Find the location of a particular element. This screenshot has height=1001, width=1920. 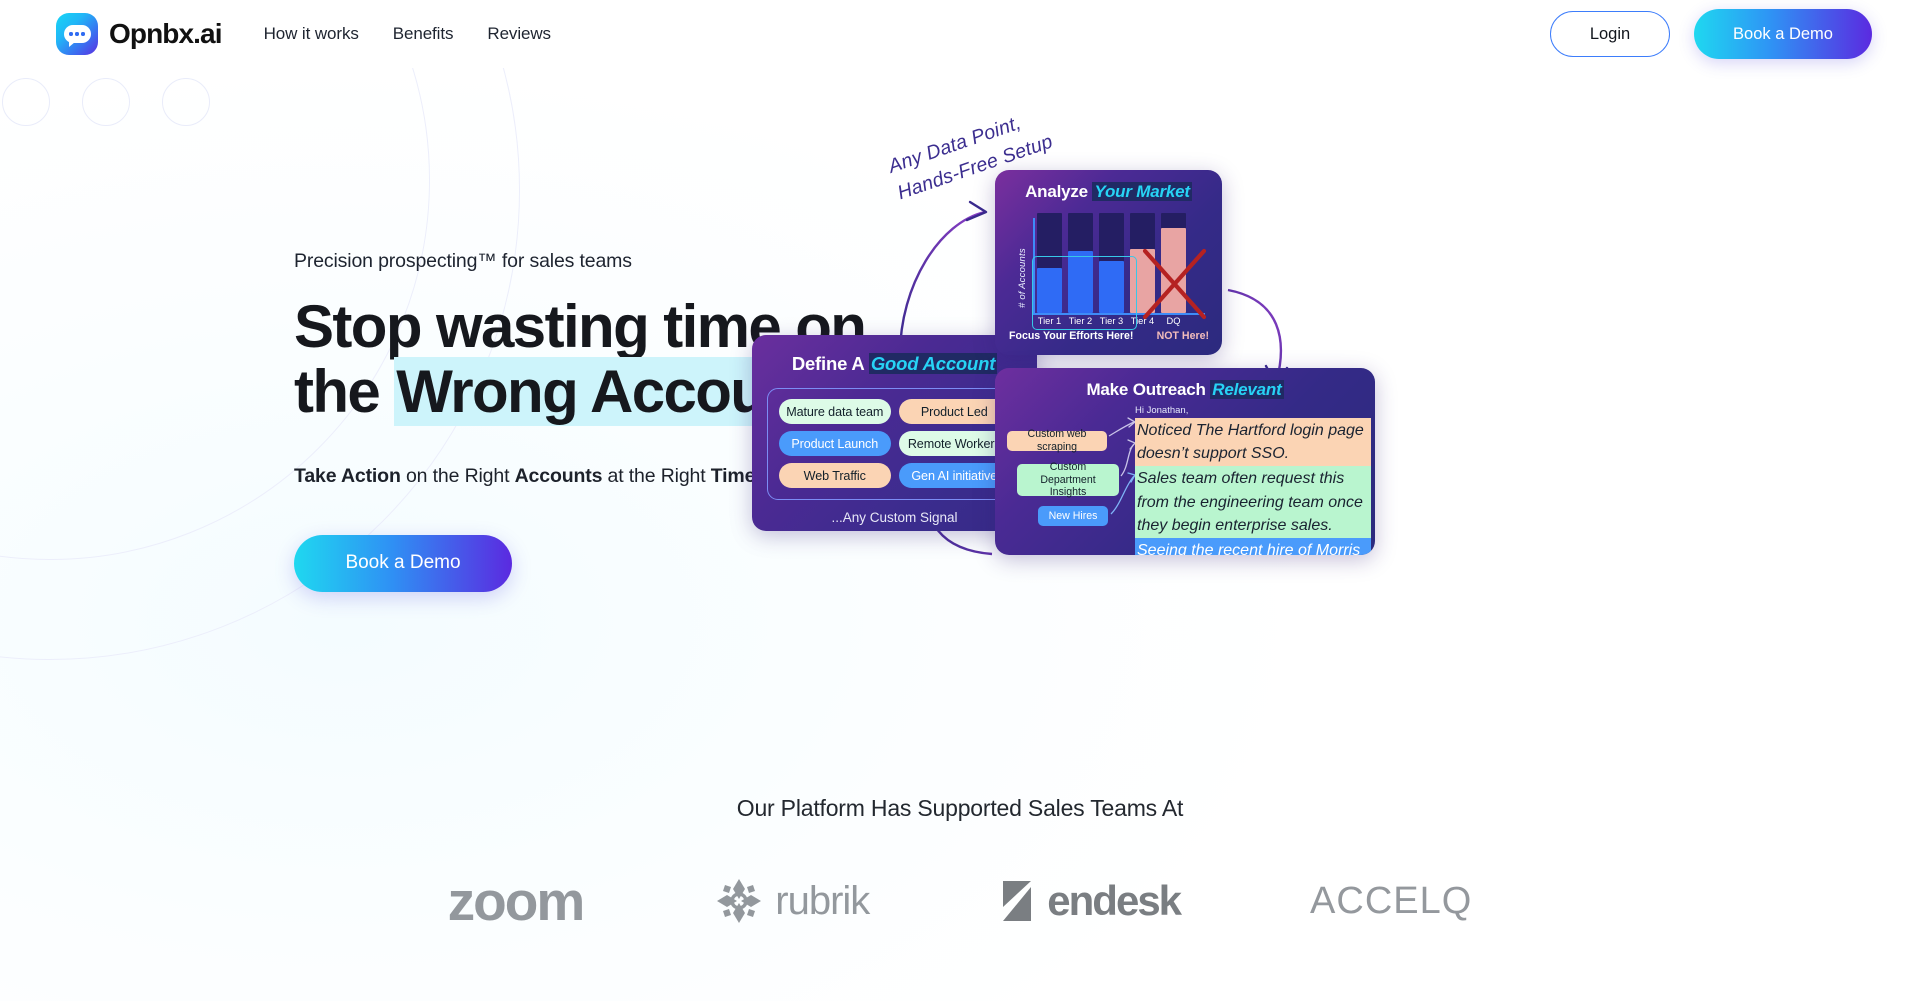

signal-pill-mature-data-team: Mature data team is located at coordinates (835, 411).